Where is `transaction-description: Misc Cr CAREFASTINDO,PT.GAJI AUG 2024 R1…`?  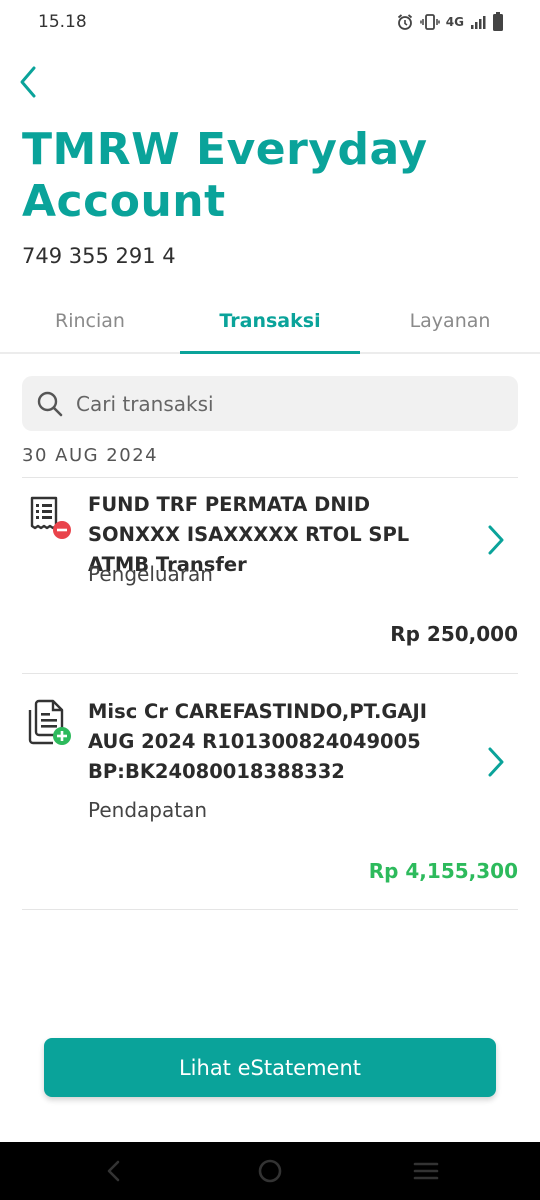
transaction-description: Misc Cr CAREFASTINDO,PT.GAJI AUG 2024 R1… is located at coordinates (257, 741).